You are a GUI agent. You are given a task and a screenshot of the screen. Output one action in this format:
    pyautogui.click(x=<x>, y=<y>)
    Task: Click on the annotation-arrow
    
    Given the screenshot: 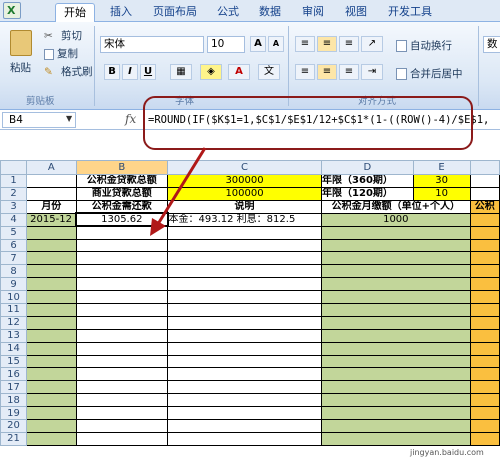 What is the action you would take?
    pyautogui.click(x=178, y=191)
    